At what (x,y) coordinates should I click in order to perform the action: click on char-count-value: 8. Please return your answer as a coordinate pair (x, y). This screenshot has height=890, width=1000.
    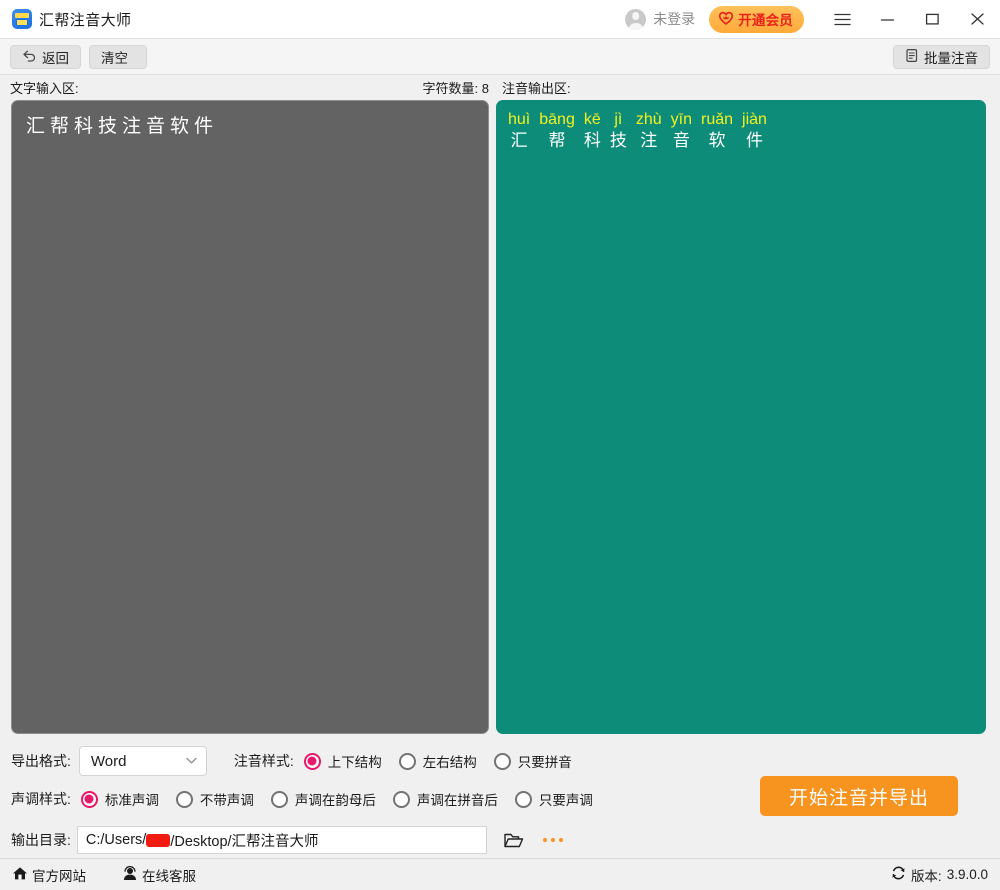
    Looking at the image, I should click on (485, 88).